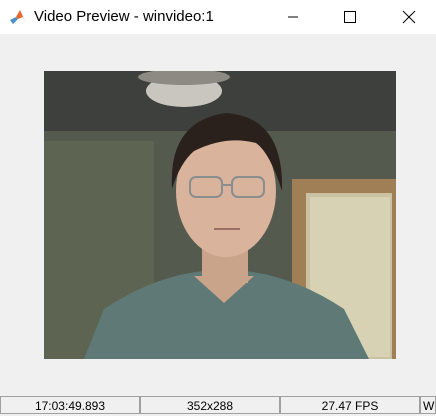 Image resolution: width=436 pixels, height=416 pixels. I want to click on matlab-icon, so click(18, 17).